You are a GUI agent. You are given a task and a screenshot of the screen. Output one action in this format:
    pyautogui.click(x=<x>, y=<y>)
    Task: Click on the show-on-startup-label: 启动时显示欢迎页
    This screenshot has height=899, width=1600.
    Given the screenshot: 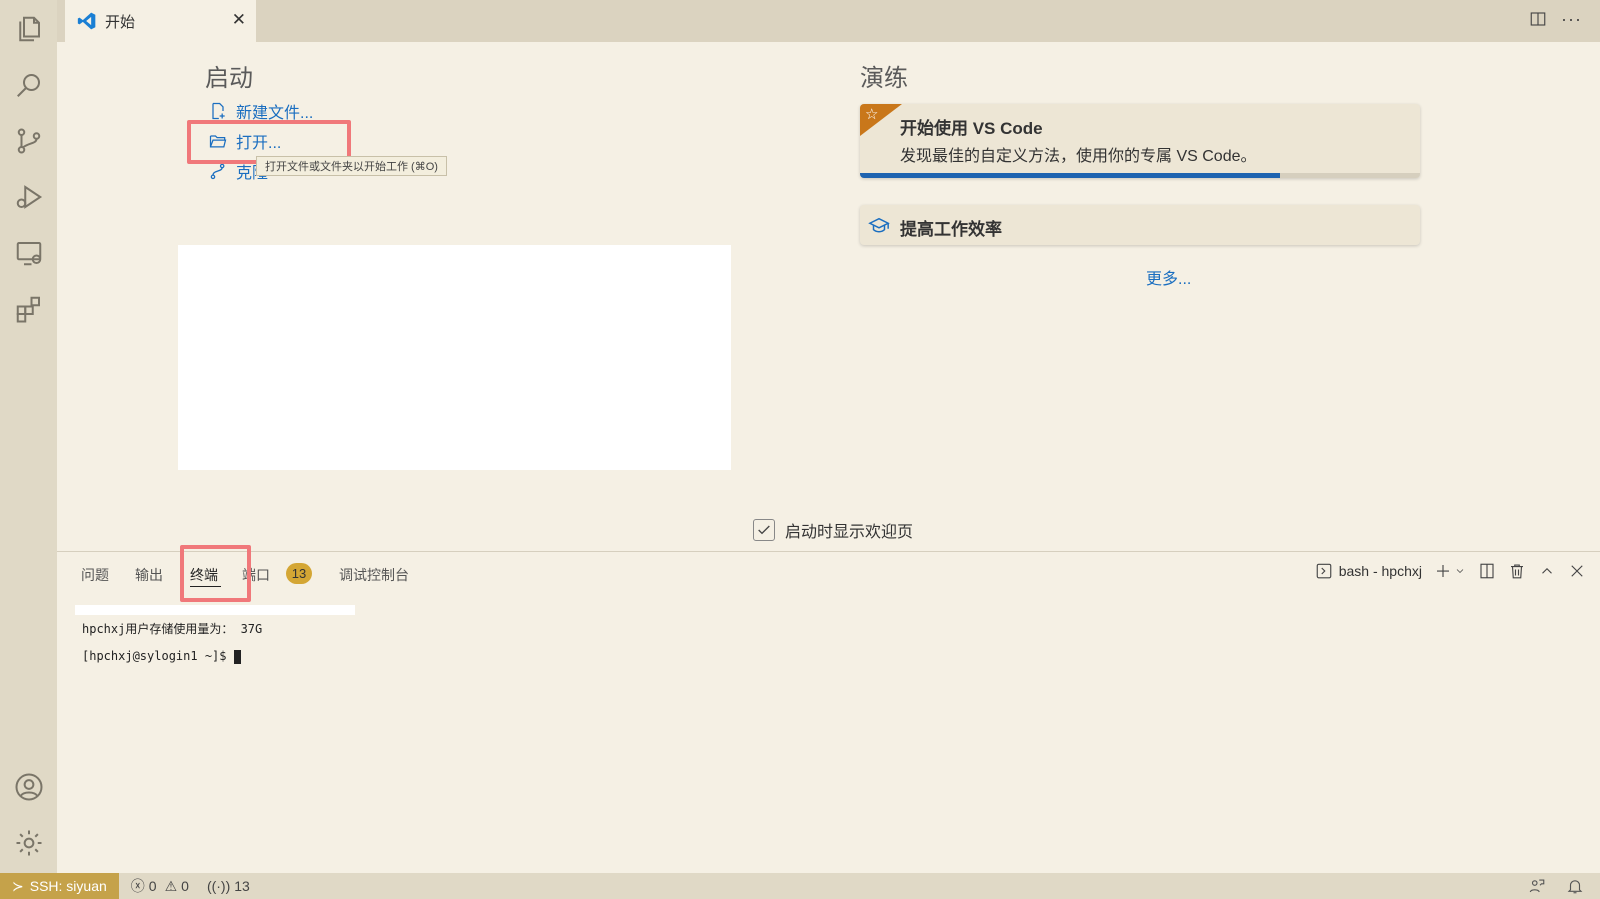 What is the action you would take?
    pyautogui.click(x=849, y=532)
    